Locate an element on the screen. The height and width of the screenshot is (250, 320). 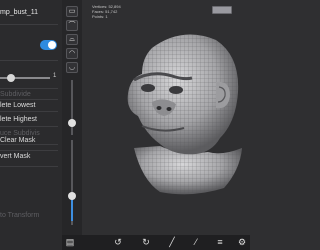
brush-icon: ╱ is located at coordinates (172, 242).